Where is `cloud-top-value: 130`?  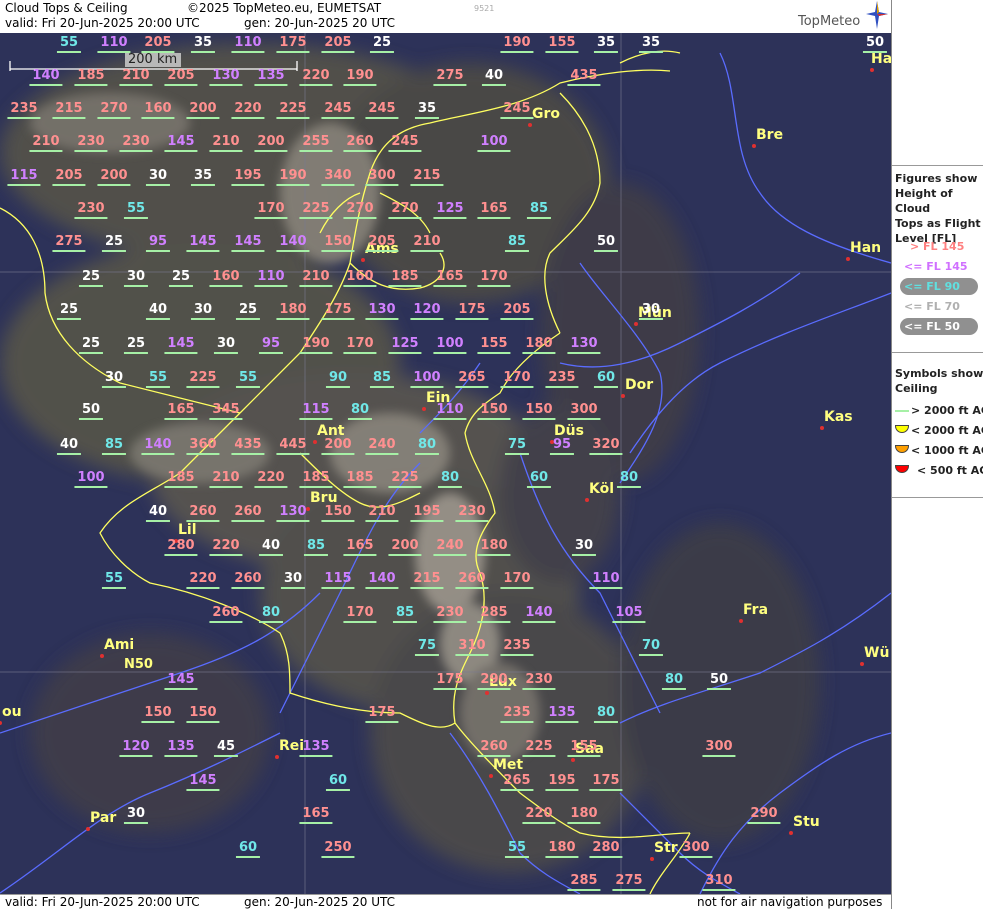
cloud-top-value: 130 is located at coordinates (293, 513).